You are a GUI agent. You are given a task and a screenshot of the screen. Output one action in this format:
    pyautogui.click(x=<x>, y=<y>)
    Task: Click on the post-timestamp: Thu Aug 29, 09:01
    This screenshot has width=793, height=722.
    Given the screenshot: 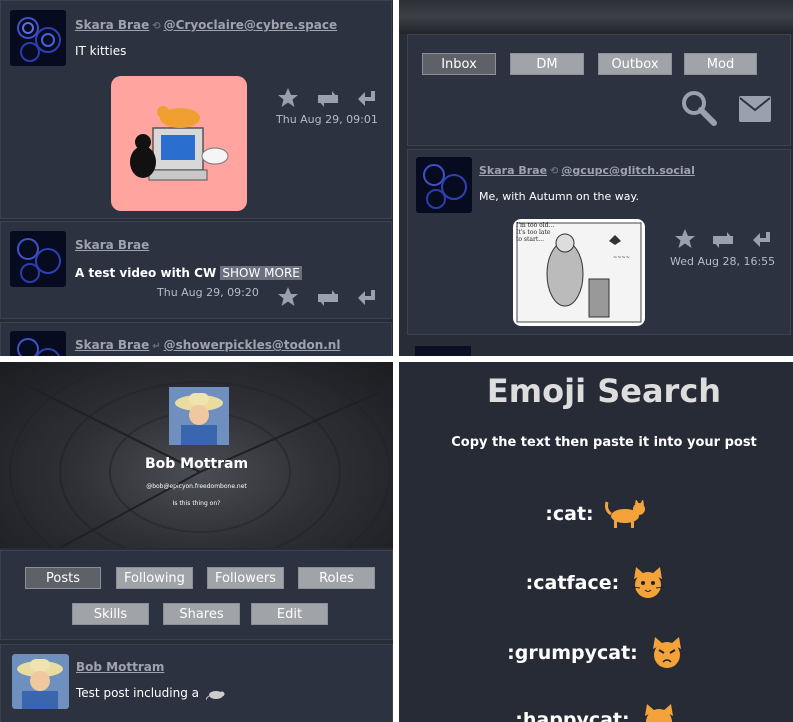 What is the action you would take?
    pyautogui.click(x=327, y=119)
    